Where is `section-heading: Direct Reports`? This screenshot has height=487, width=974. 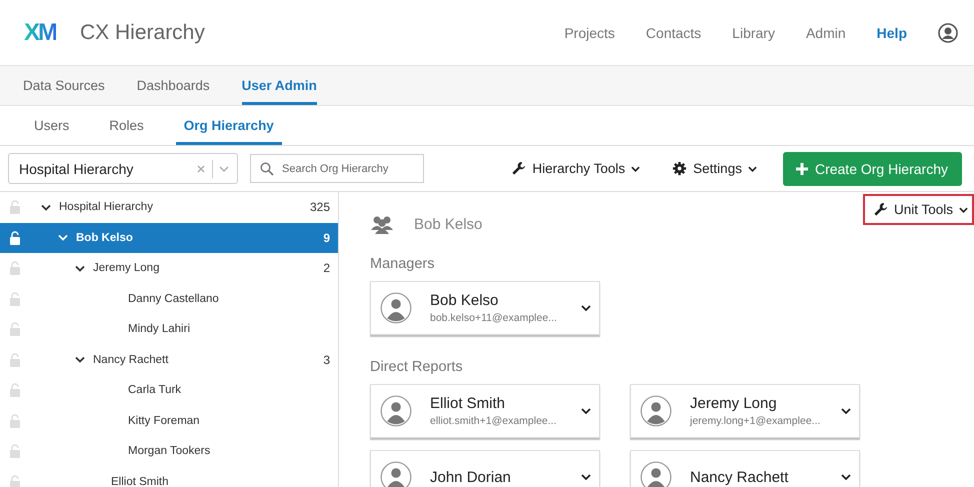
section-heading: Direct Reports is located at coordinates (417, 367).